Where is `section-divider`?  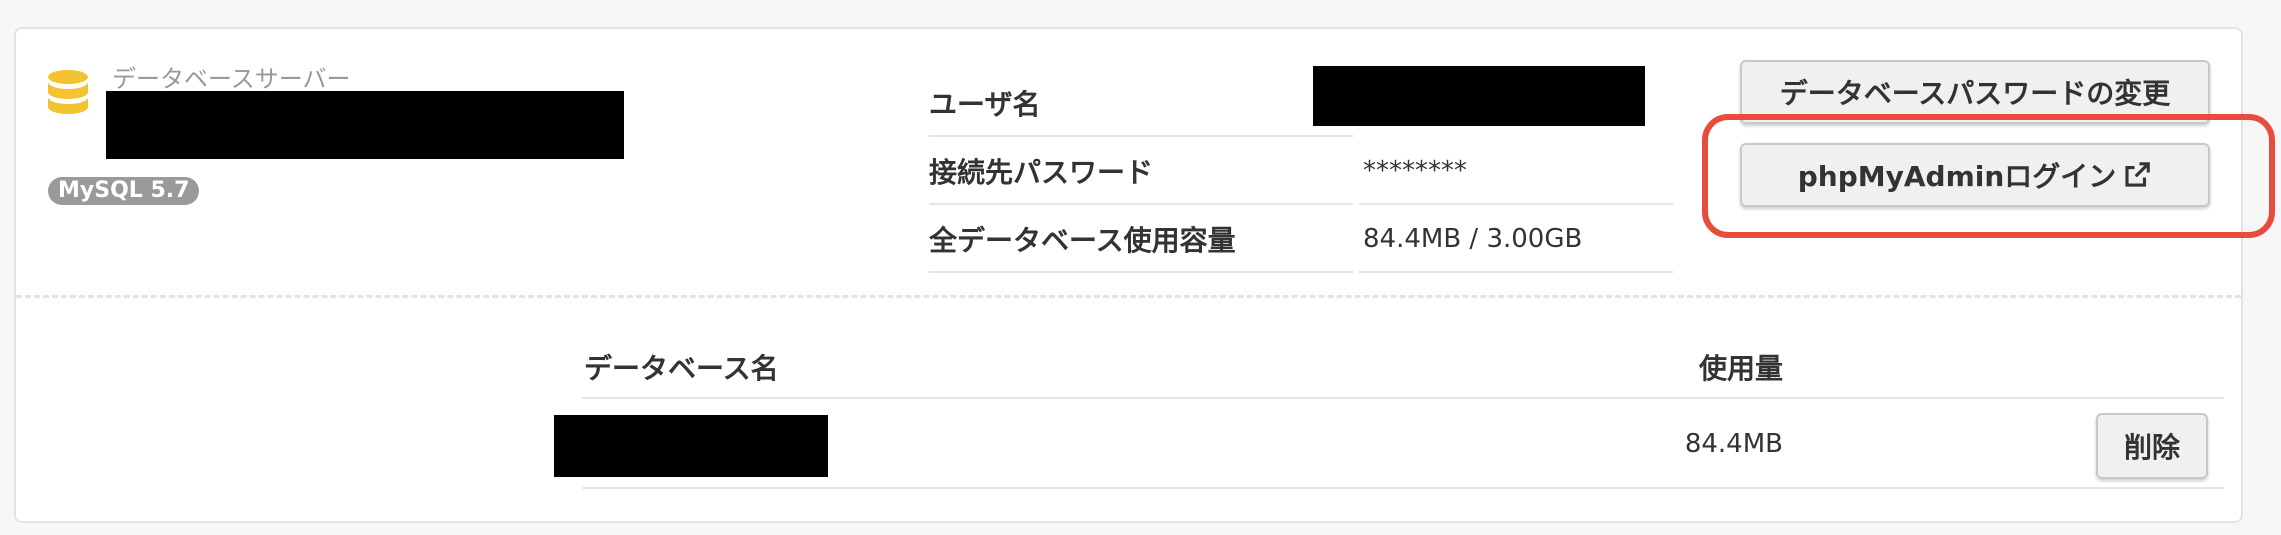 section-divider is located at coordinates (1128, 296).